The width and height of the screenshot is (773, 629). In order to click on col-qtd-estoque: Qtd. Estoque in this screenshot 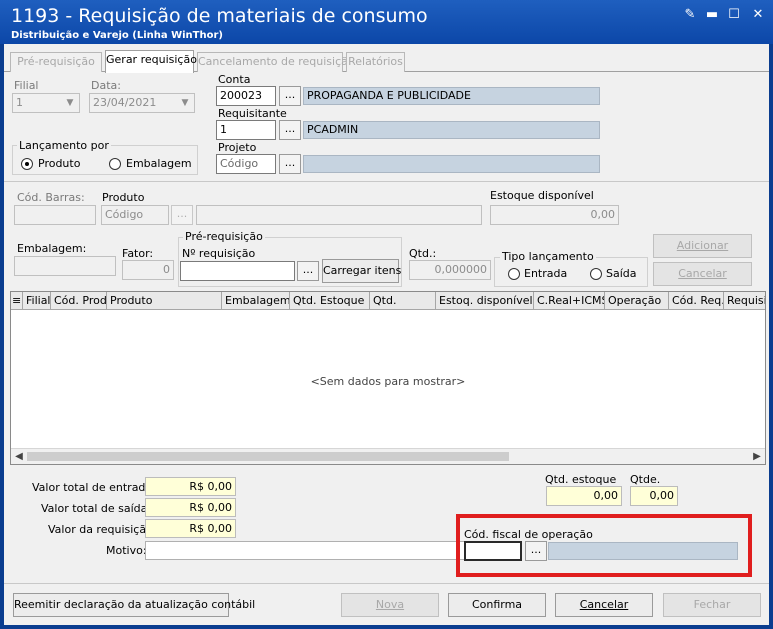, I will do `click(330, 300)`.